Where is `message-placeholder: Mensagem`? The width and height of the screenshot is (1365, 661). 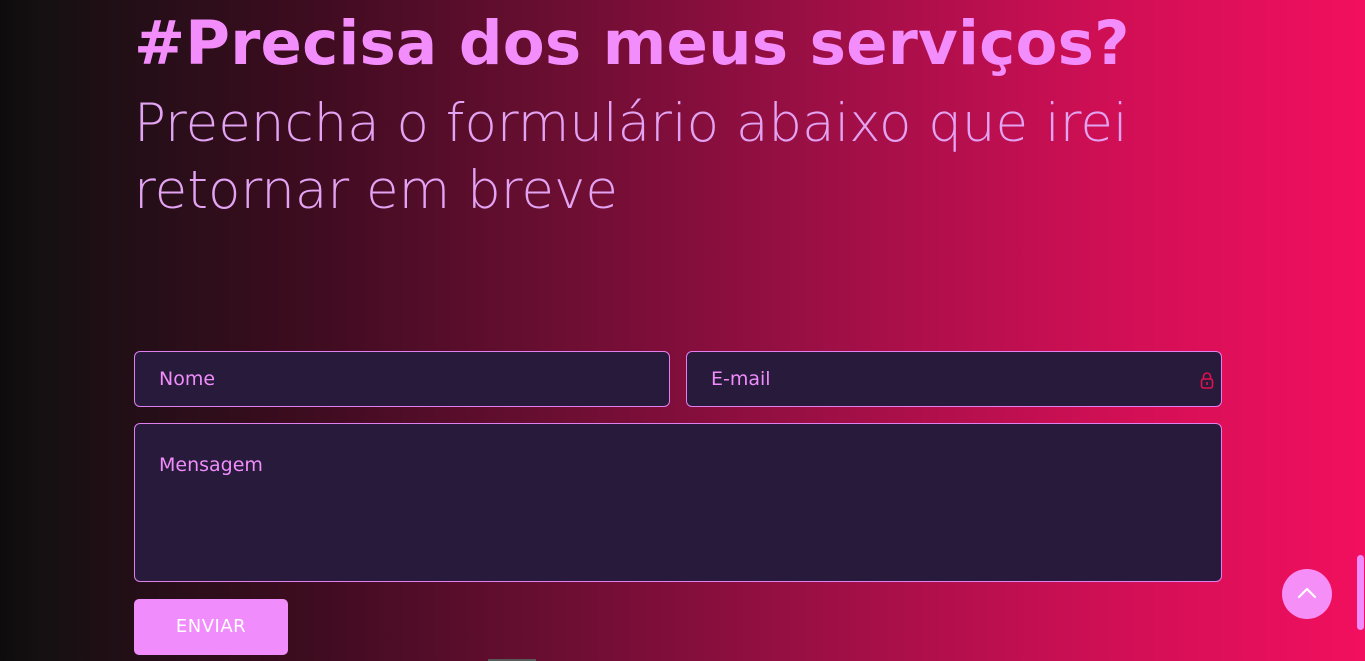
message-placeholder: Mensagem is located at coordinates (211, 465).